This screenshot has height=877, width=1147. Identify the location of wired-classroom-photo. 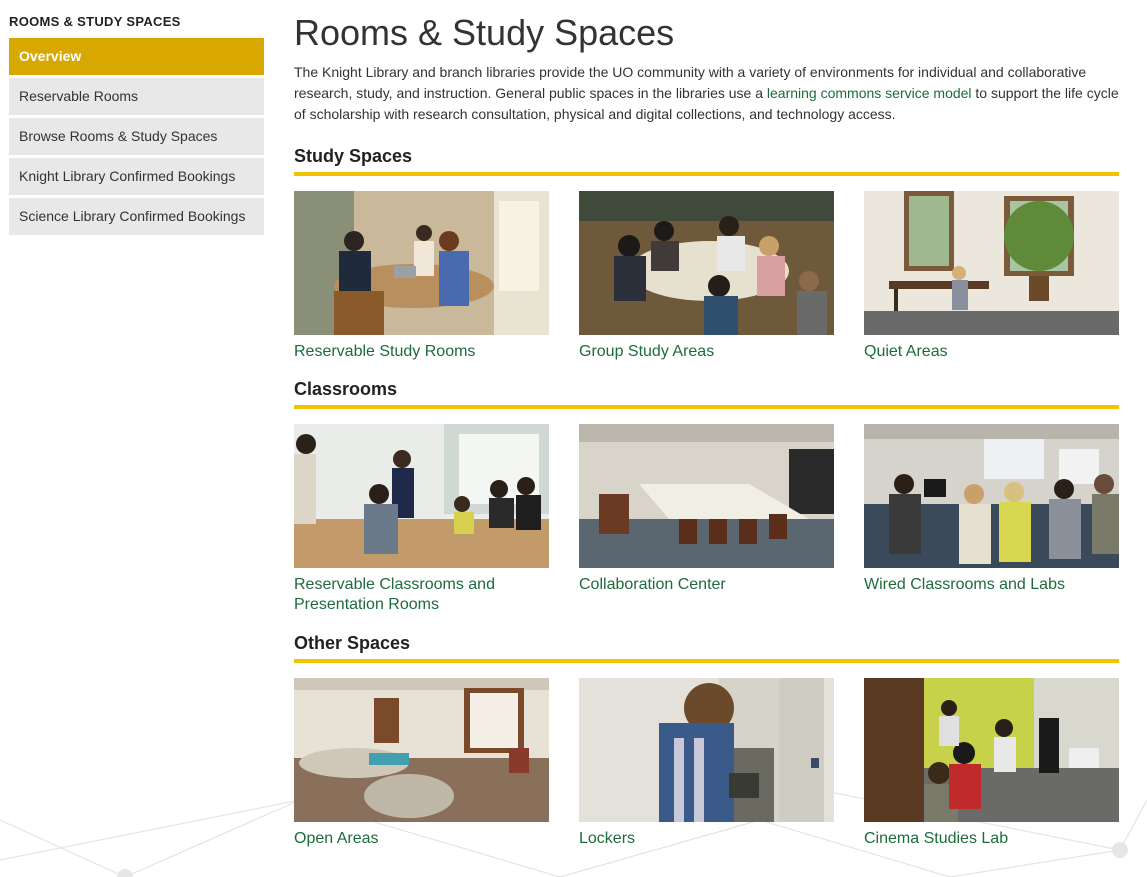
(991, 496).